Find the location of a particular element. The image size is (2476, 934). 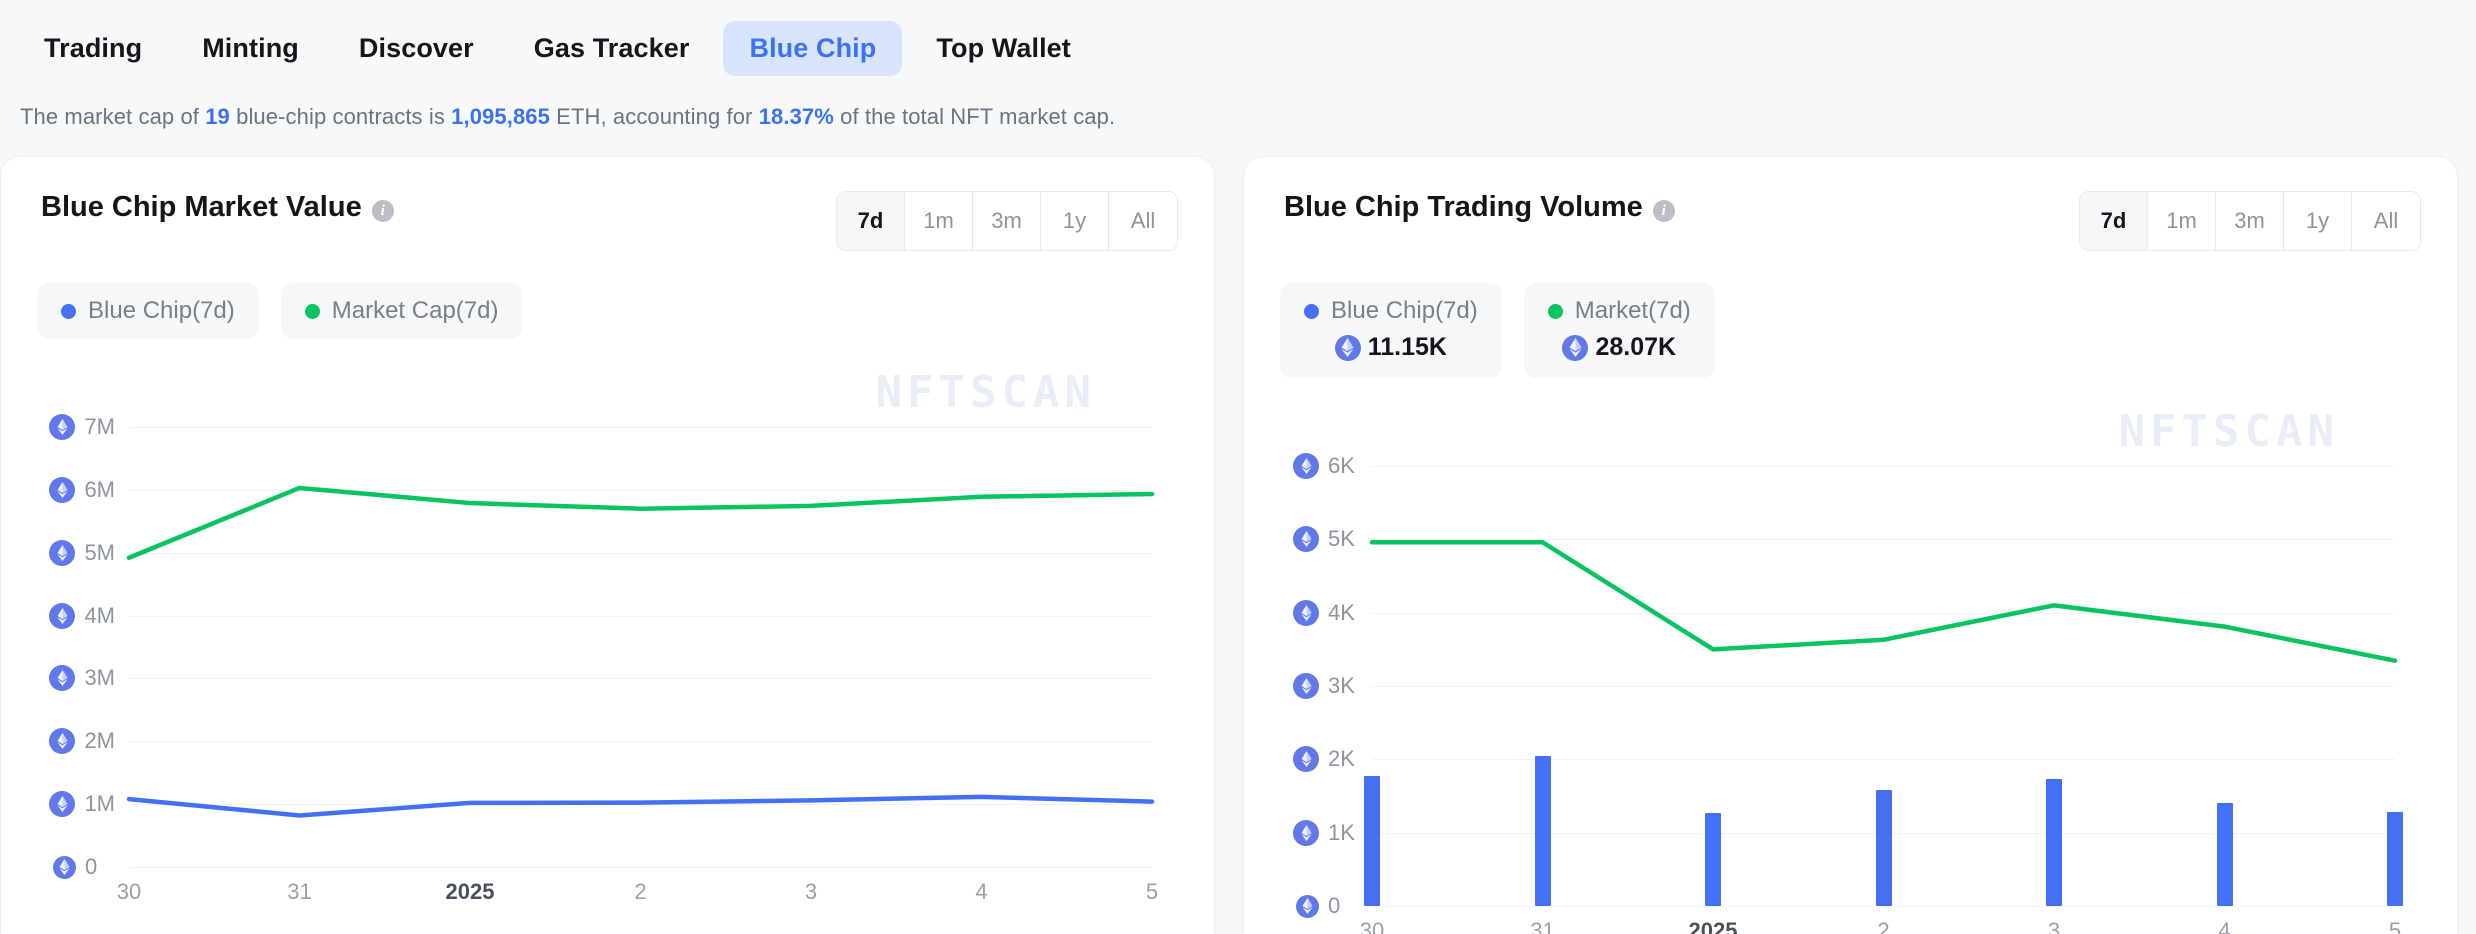

right-range-1m: 1m is located at coordinates (2182, 221).